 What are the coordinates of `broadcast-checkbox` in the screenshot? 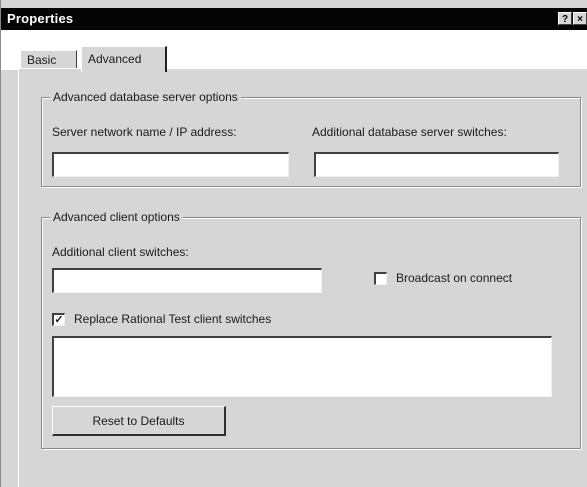 It's located at (380, 278).